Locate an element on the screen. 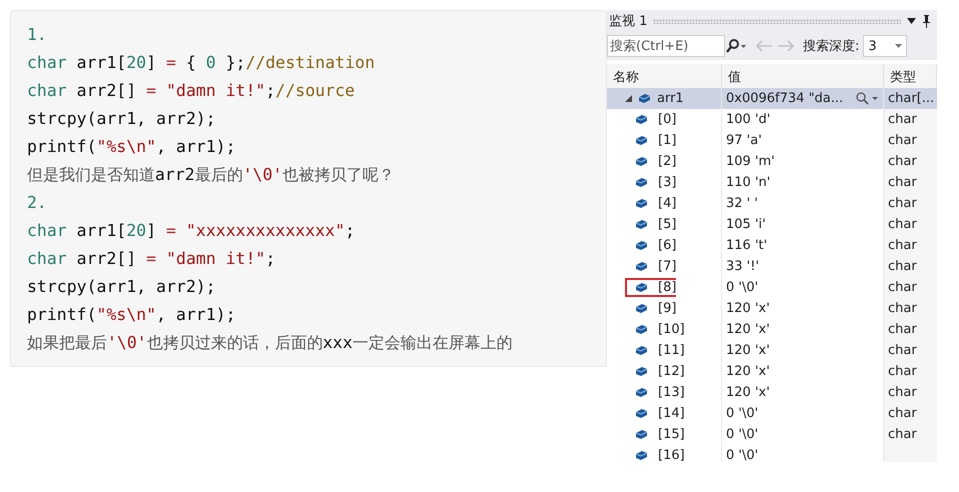 Image resolution: width=959 pixels, height=492 pixels. element-index: [16] is located at coordinates (671, 455).